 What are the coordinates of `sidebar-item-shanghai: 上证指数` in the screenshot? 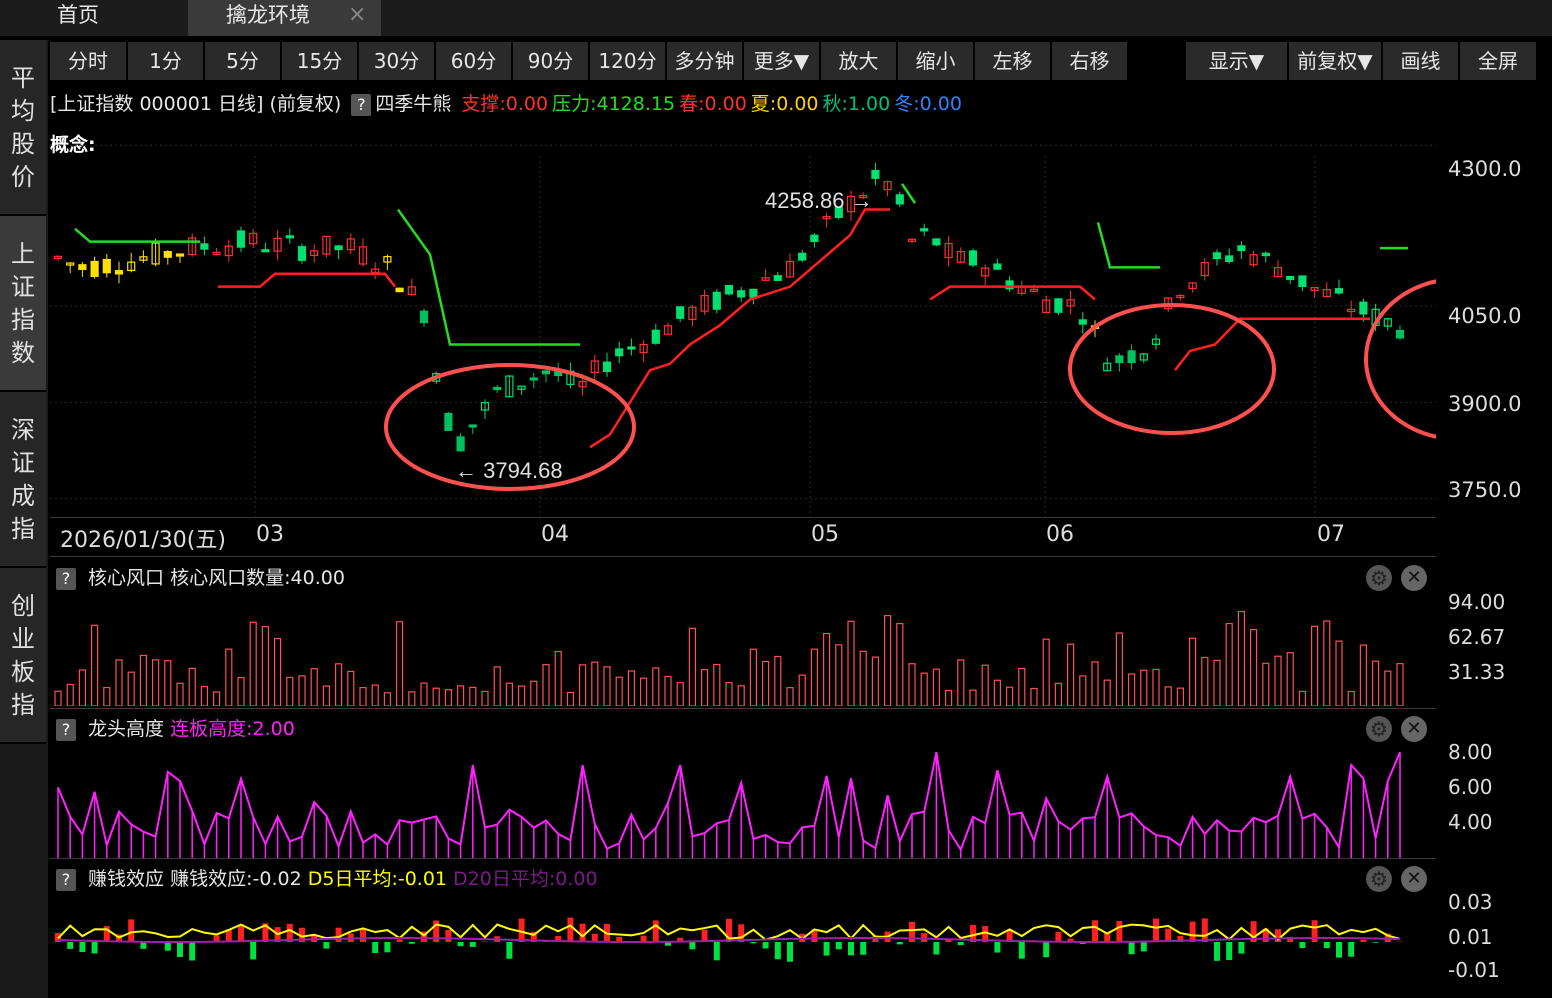 It's located at (23, 304).